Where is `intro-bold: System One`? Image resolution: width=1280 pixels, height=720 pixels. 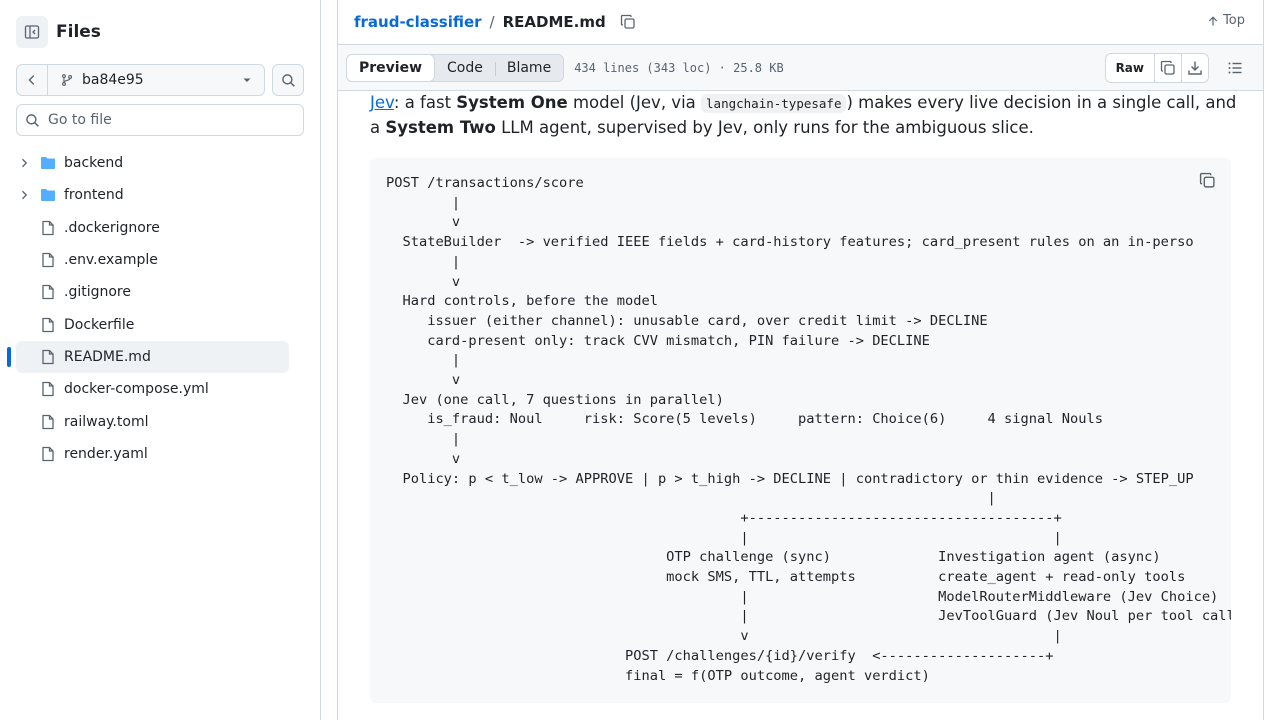
intro-bold: System One is located at coordinates (512, 102).